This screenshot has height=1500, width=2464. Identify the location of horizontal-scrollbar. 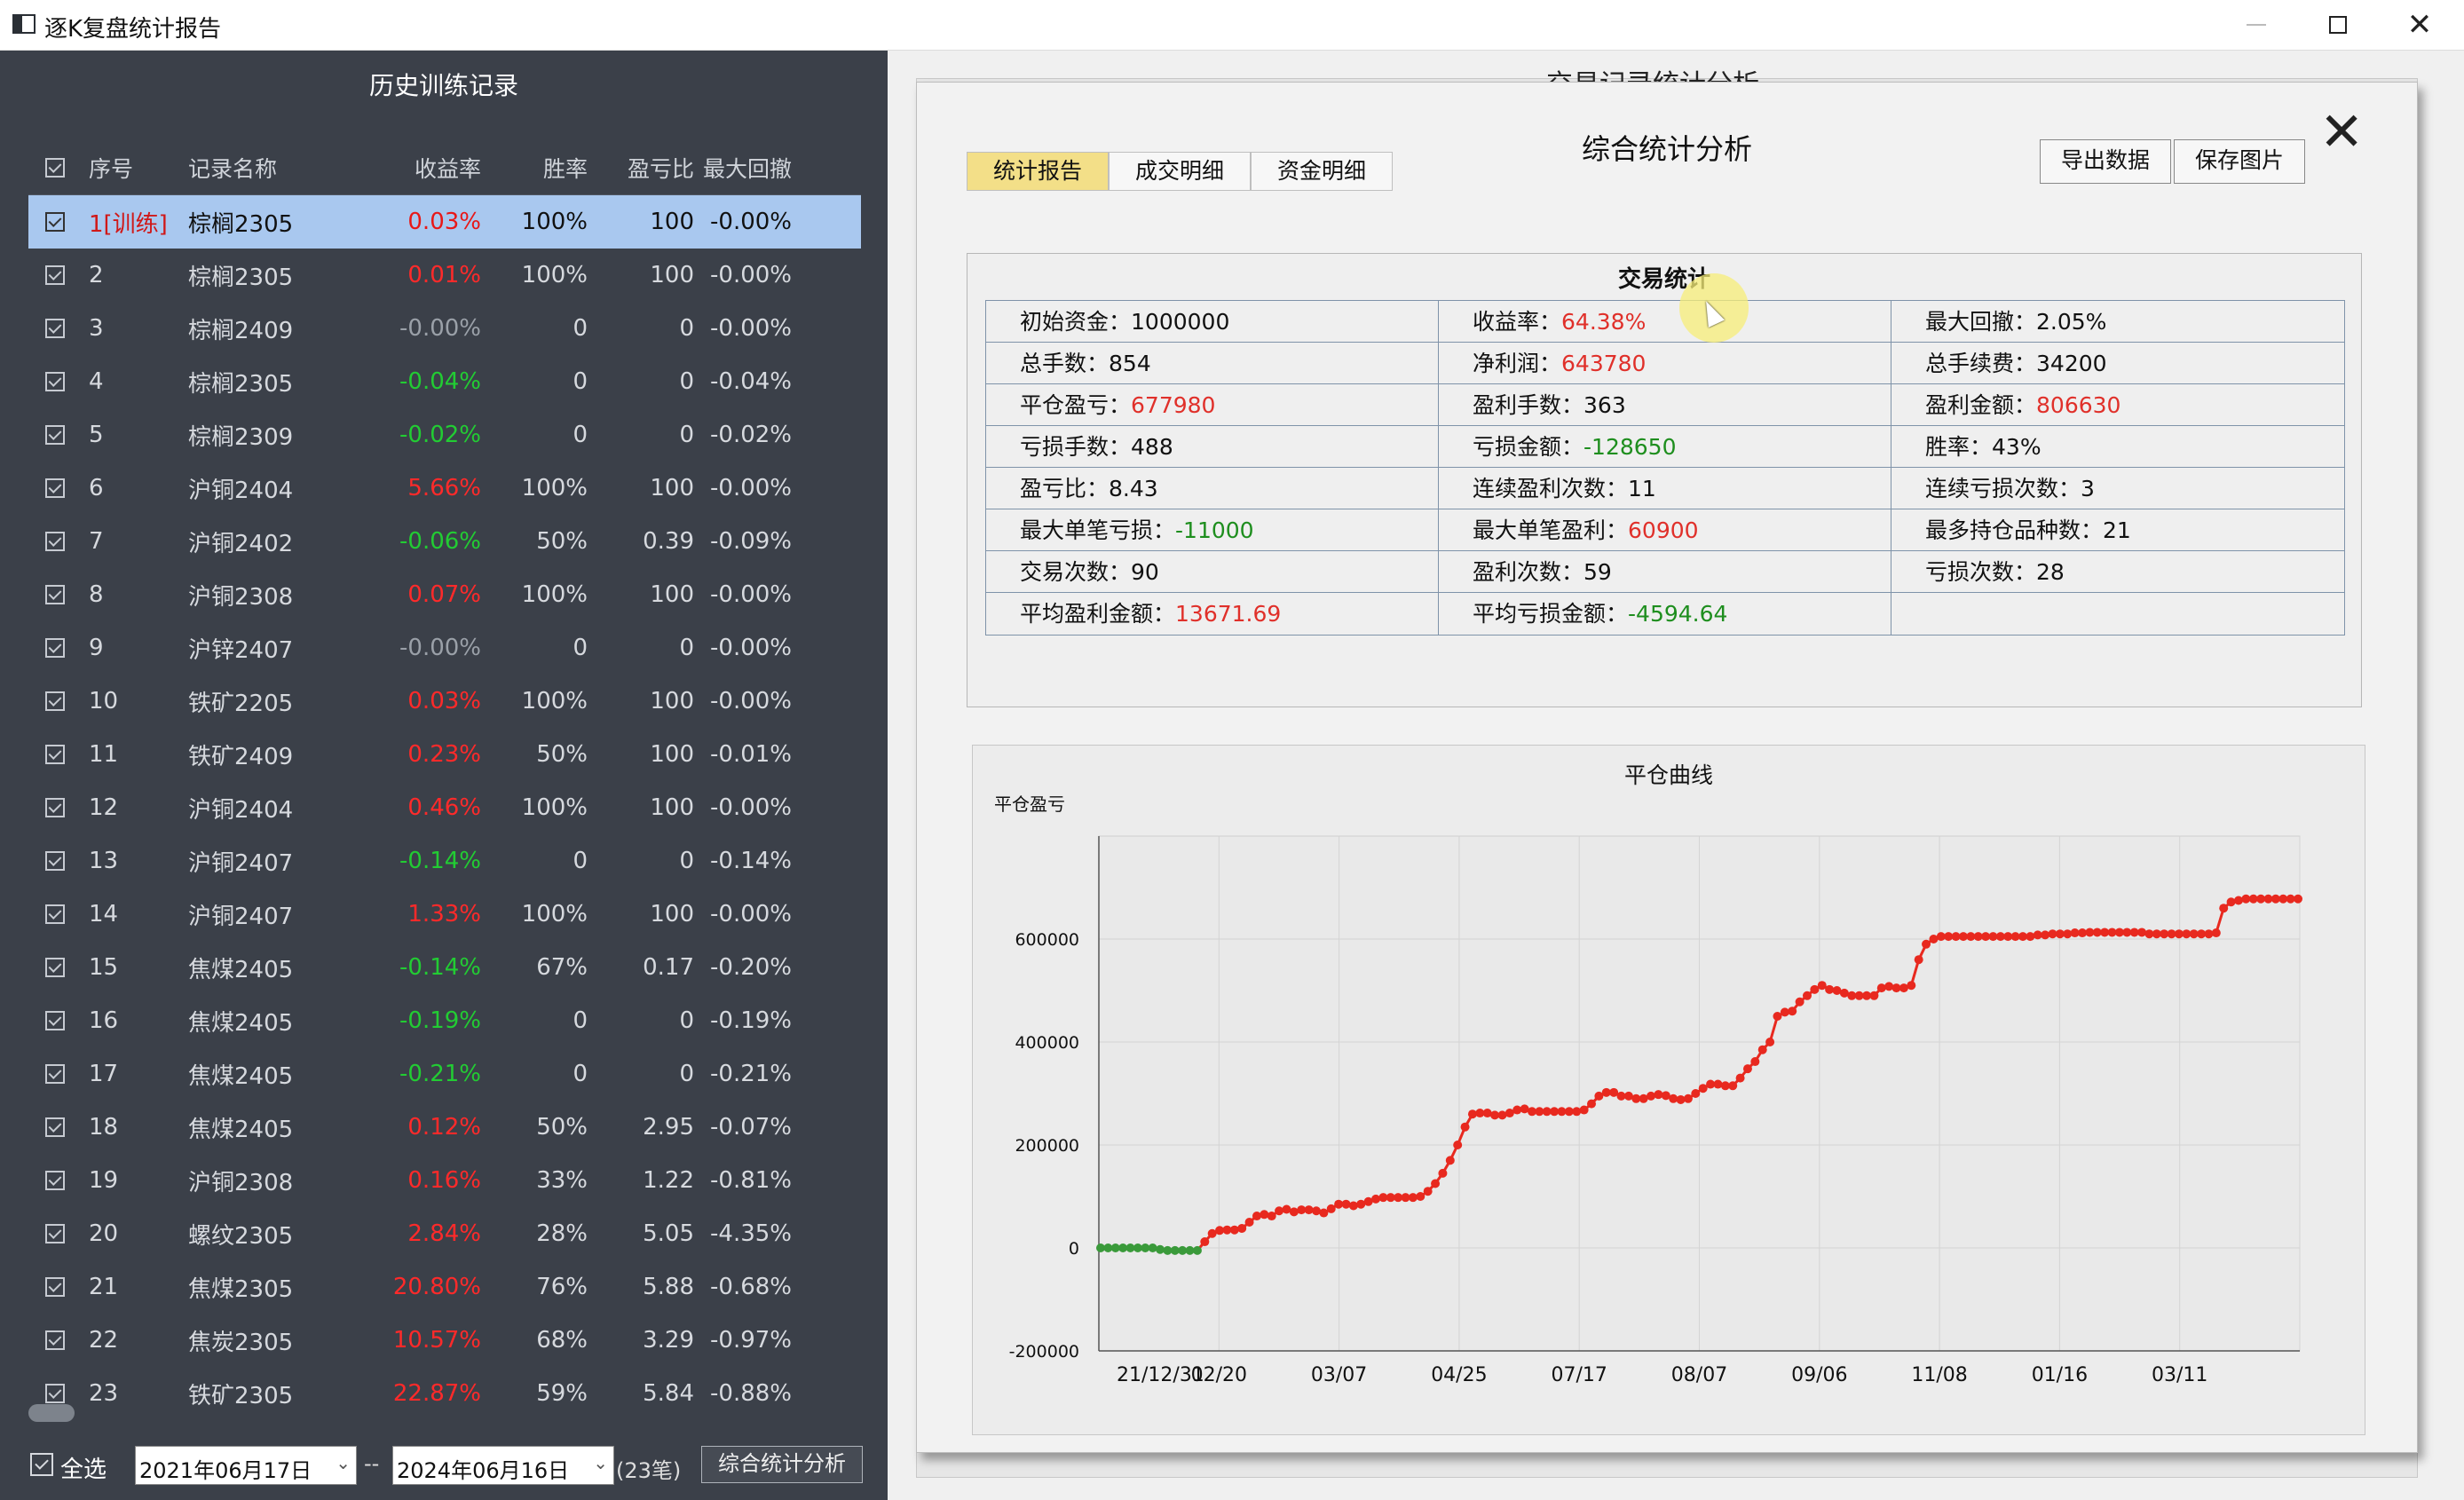
(51, 1413).